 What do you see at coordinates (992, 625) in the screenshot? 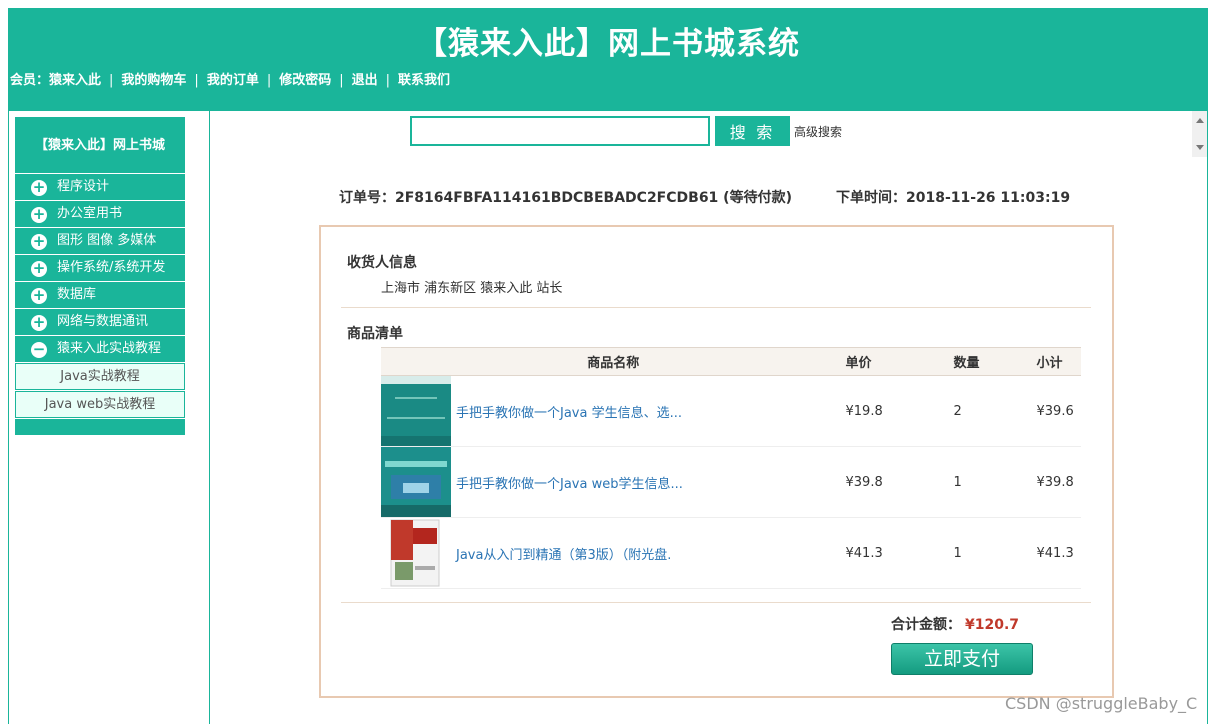
I see `total-amount: ¥120.7` at bounding box center [992, 625].